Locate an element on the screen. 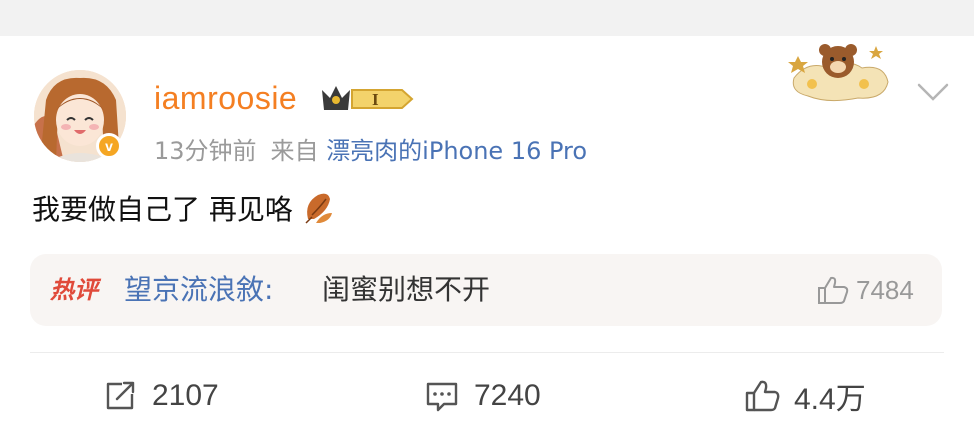  comment-button: 7240 is located at coordinates (482, 396).